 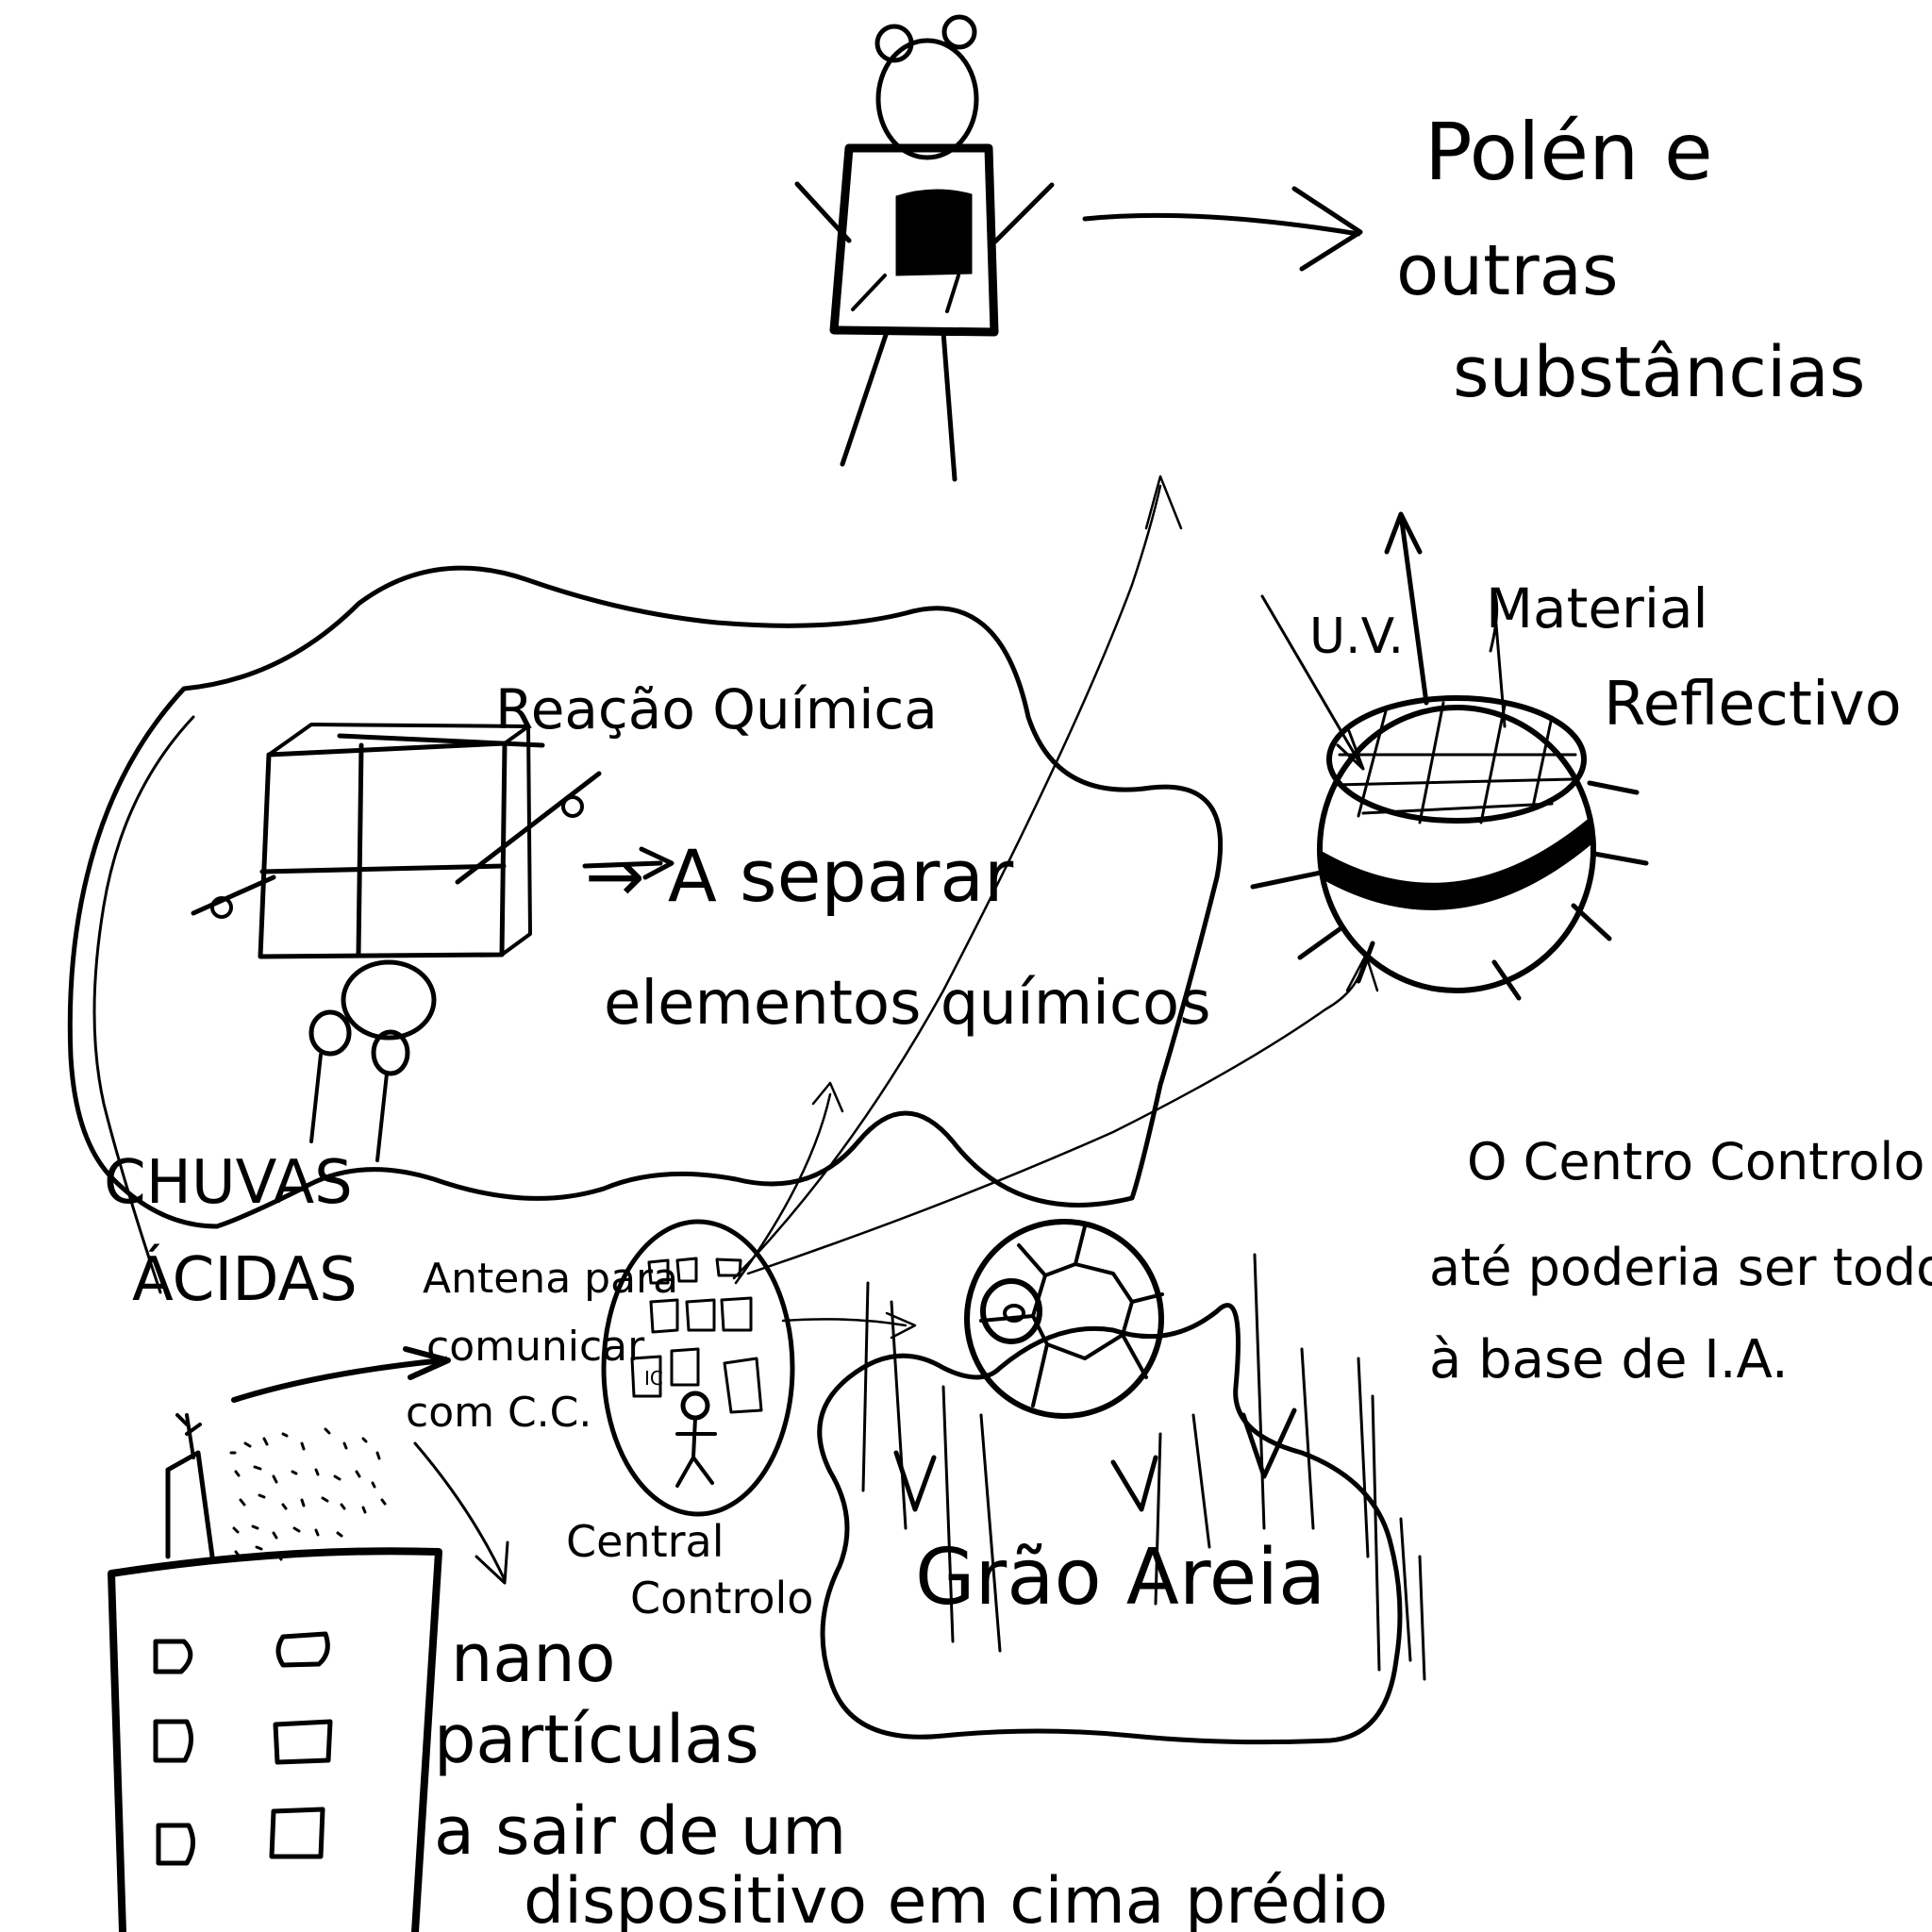 I want to click on grao-areia-region, so click(x=1121, y=1482).